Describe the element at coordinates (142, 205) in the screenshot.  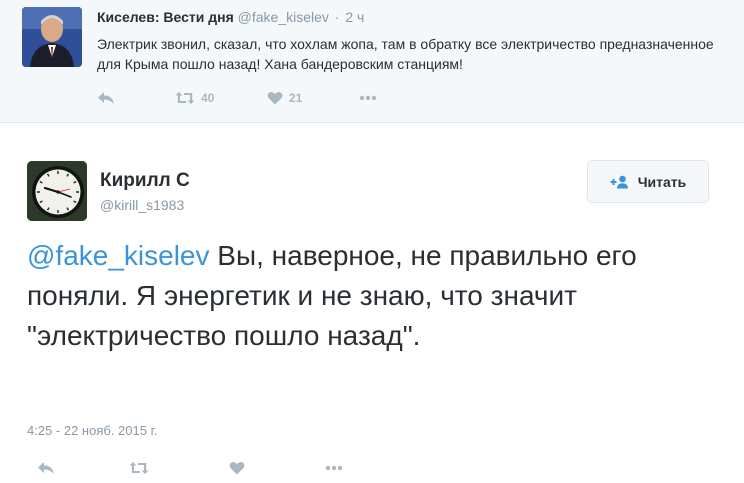
I see `user-handle: @kirill_s1983` at that location.